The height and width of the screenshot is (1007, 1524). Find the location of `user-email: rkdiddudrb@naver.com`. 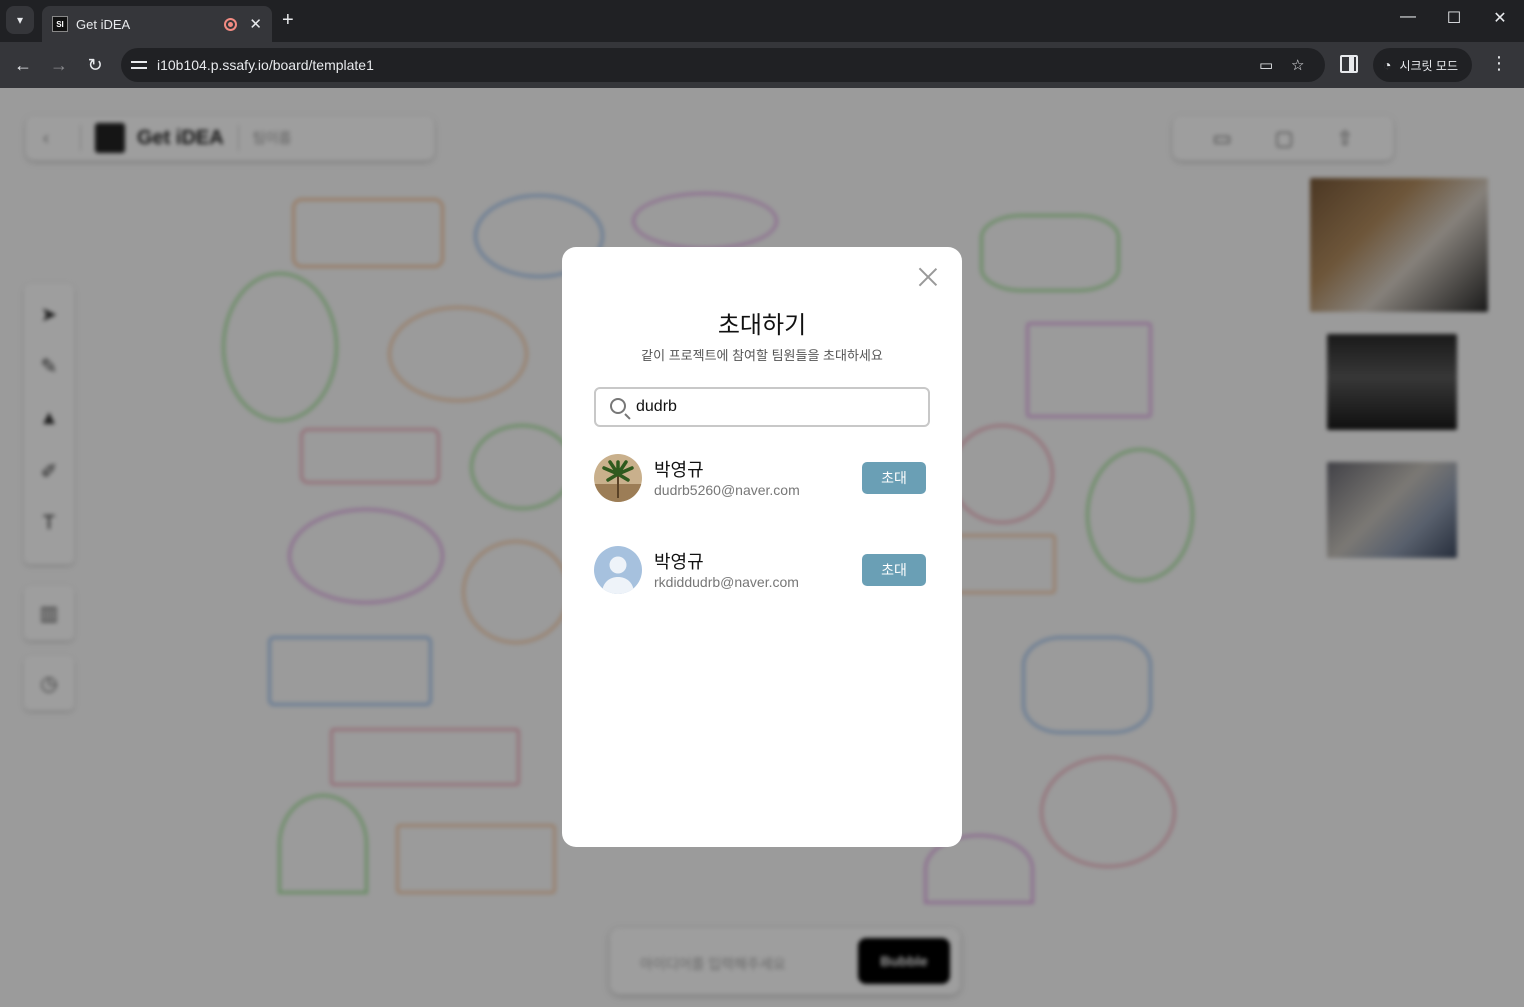

user-email: rkdiddudrb@naver.com is located at coordinates (726, 582).